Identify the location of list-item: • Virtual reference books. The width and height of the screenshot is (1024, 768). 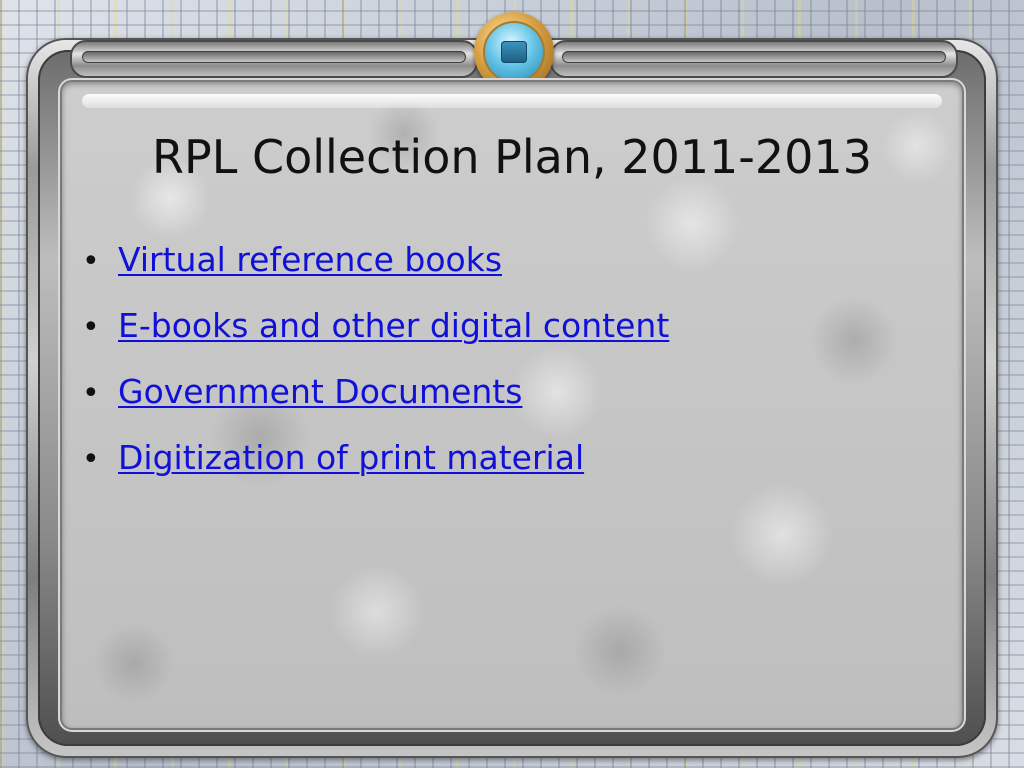
(375, 273).